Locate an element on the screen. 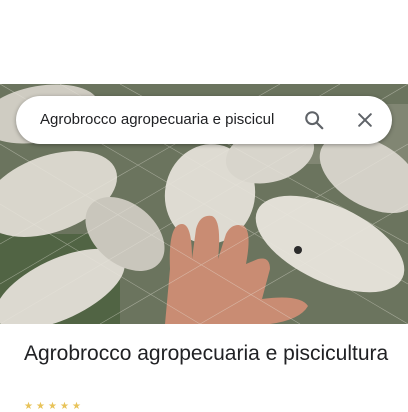  search-bar: Agrobrocco agropecuaria e piscicul is located at coordinates (204, 120).